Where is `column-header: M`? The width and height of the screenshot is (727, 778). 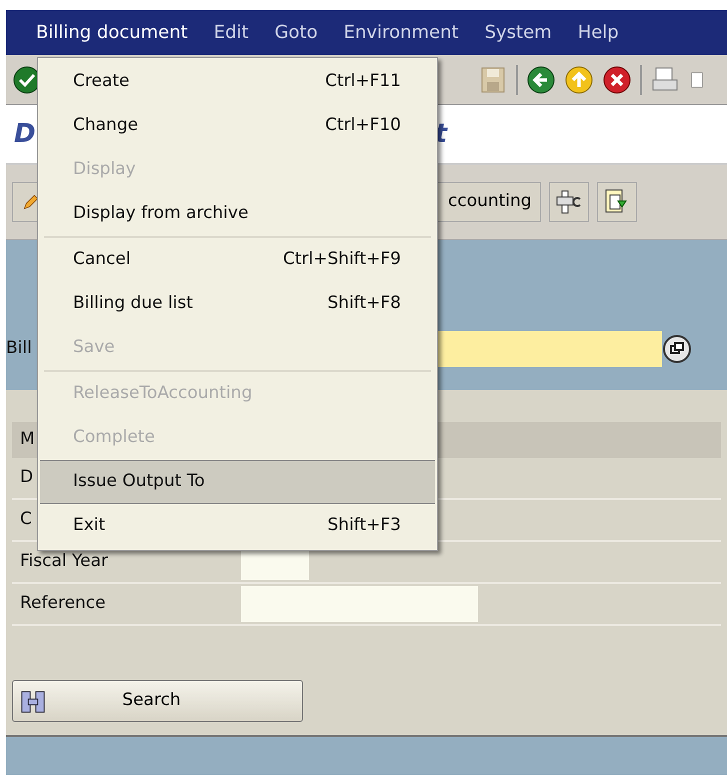
column-header: M is located at coordinates (27, 440).